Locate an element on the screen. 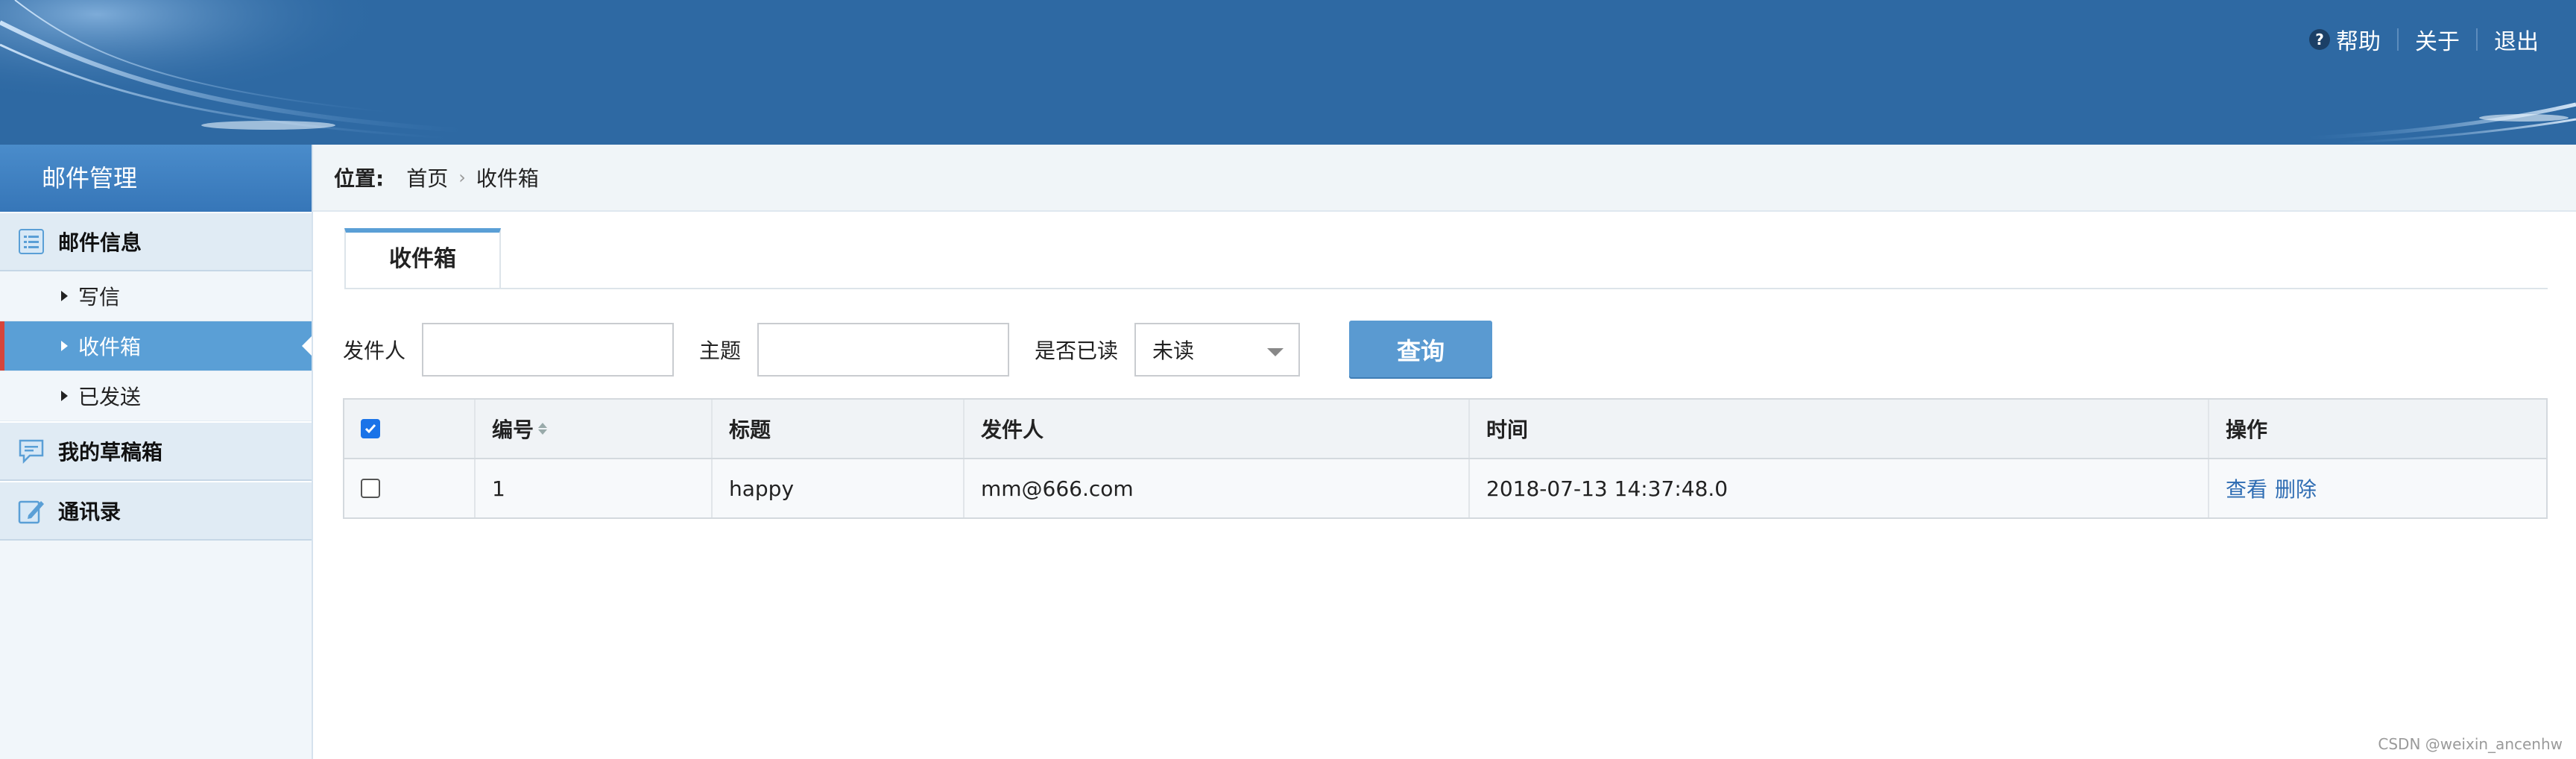  table-header-row: 编号 标题 发件人 时间 操作 is located at coordinates (1445, 429).